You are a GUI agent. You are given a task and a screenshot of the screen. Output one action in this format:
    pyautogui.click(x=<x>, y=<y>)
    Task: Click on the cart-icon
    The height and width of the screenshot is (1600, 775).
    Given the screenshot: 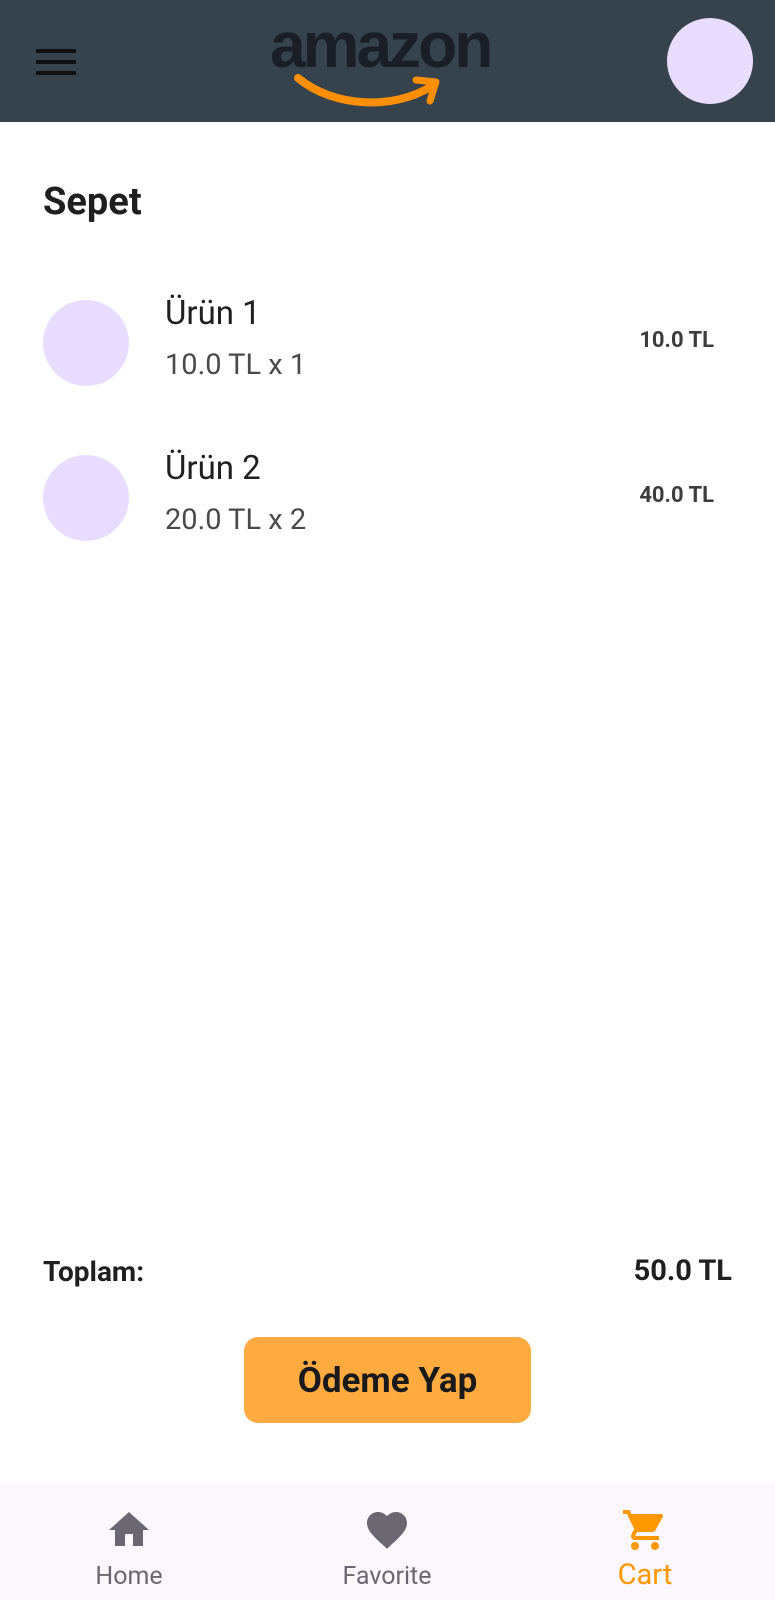 What is the action you would take?
    pyautogui.click(x=643, y=1530)
    